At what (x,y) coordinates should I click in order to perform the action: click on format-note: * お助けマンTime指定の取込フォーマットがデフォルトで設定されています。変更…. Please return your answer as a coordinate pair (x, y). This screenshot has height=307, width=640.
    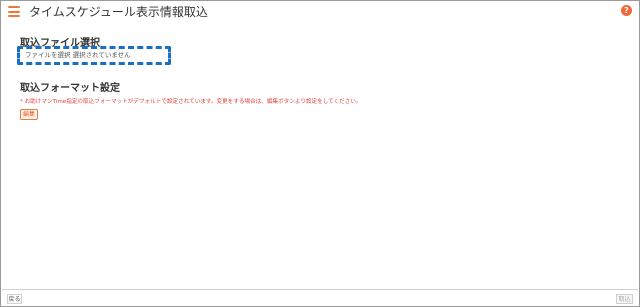
    Looking at the image, I should click on (191, 102).